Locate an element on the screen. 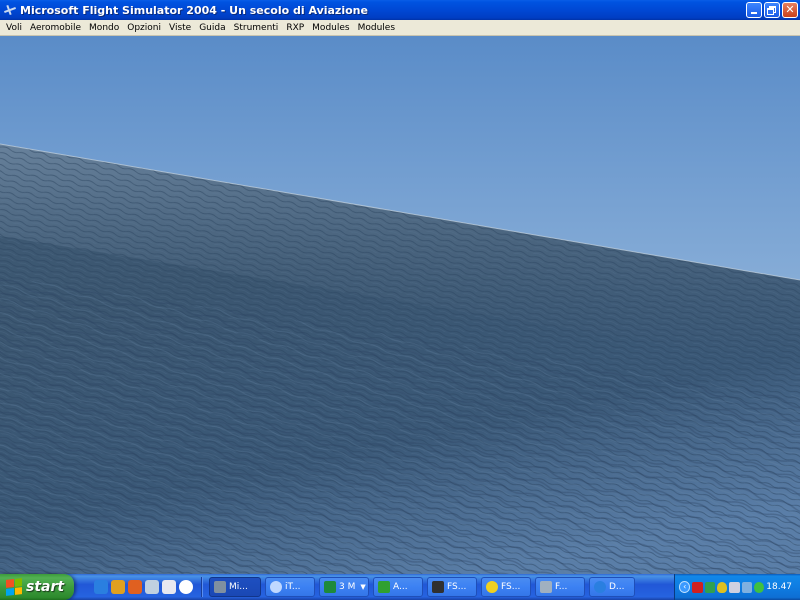  menu-modules: Modules is located at coordinates (330, 28).